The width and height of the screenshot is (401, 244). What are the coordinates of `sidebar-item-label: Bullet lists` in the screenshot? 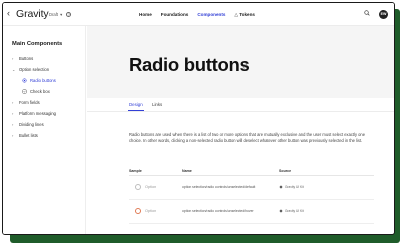 It's located at (28, 135).